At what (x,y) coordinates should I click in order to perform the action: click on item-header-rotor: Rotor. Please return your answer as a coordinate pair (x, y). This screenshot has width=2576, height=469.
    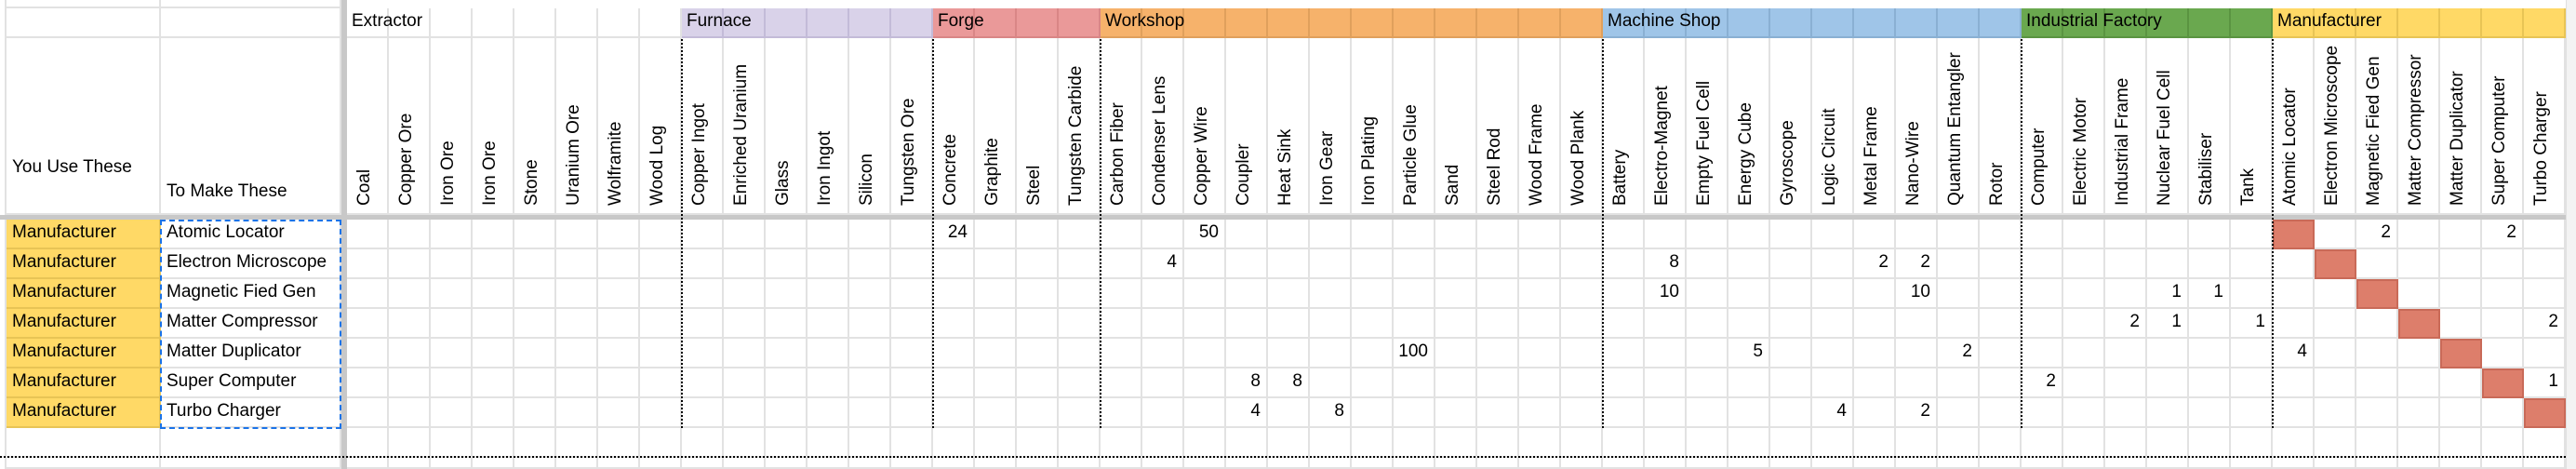
    Looking at the image, I should click on (2001, 127).